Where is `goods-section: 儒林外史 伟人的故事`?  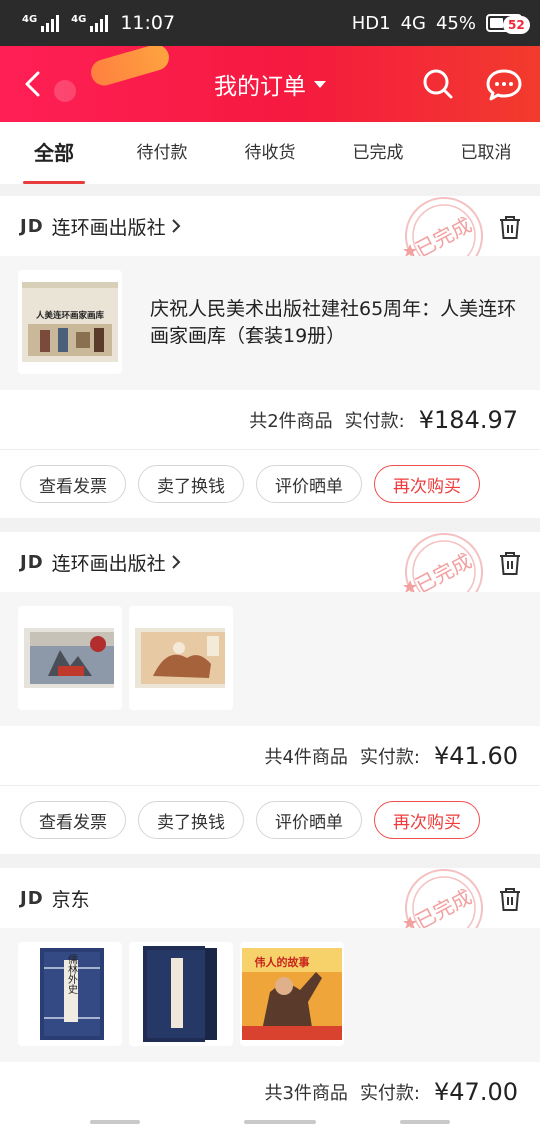 goods-section: 儒林外史 伟人的故事 is located at coordinates (270, 995).